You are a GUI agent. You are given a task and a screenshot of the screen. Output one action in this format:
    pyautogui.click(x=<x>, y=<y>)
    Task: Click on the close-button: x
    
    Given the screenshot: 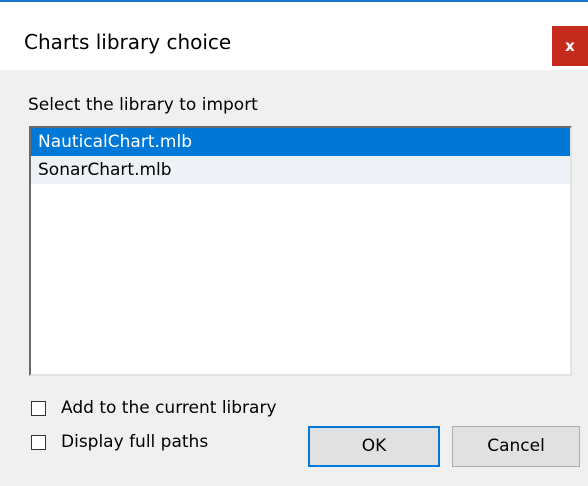 What is the action you would take?
    pyautogui.click(x=570, y=46)
    